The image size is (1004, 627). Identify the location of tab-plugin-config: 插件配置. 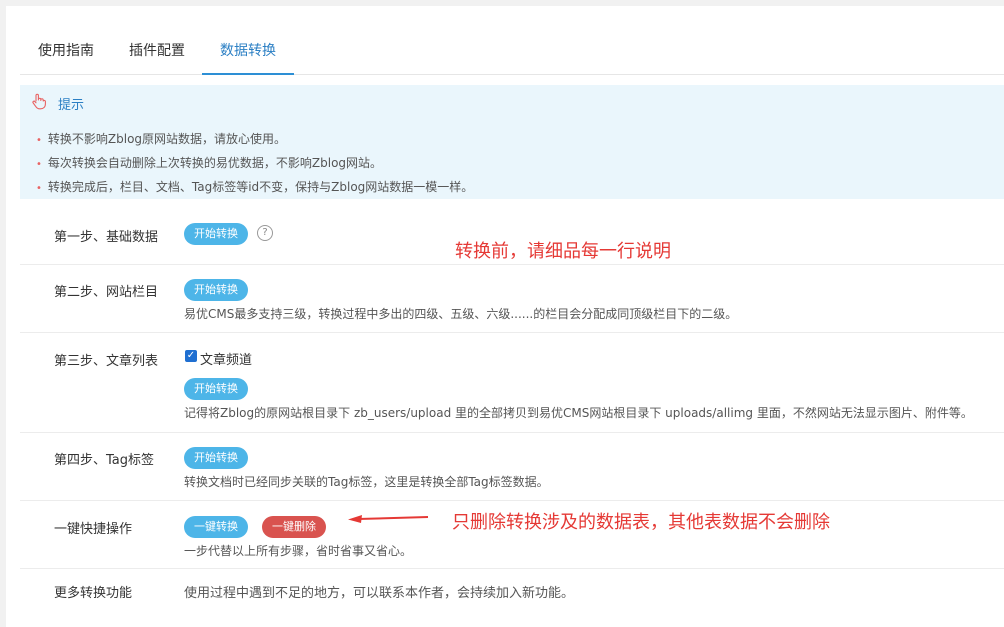
(157, 51).